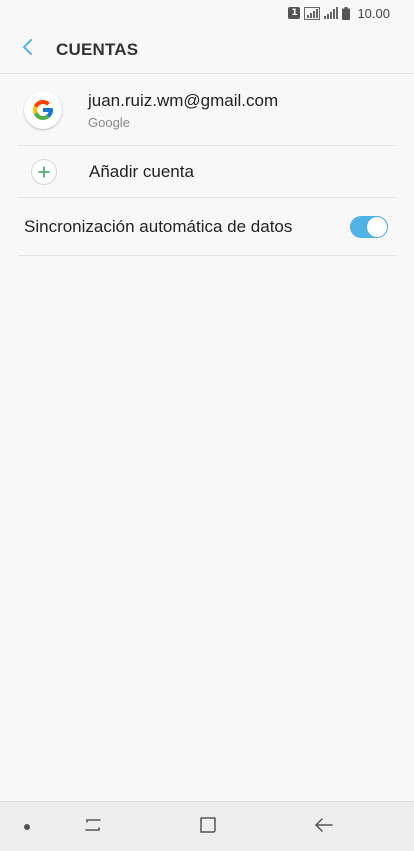 The height and width of the screenshot is (851, 414). What do you see at coordinates (43, 110) in the screenshot?
I see `google-logo-icon` at bounding box center [43, 110].